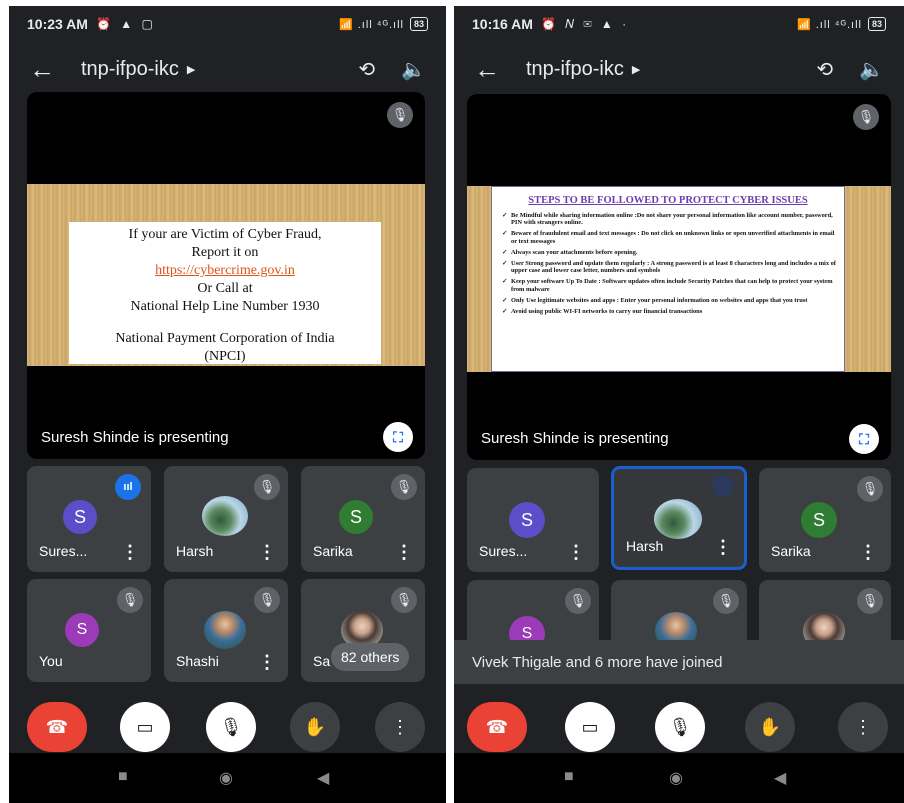 This screenshot has width=904, height=803. I want to click on participant-tile: 🎙 Shashi ⋮, so click(226, 630).